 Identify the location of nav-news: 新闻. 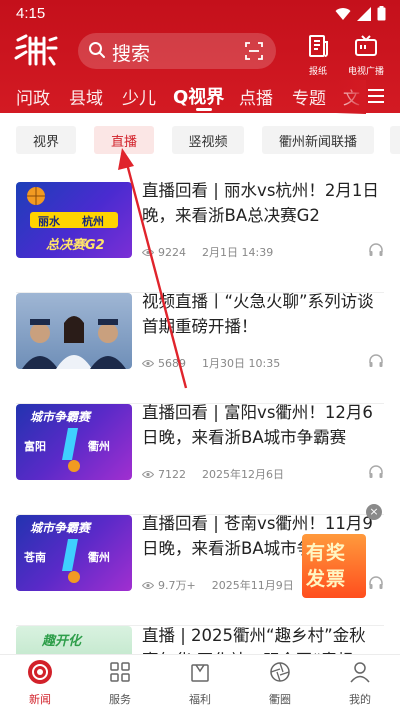
(40, 683).